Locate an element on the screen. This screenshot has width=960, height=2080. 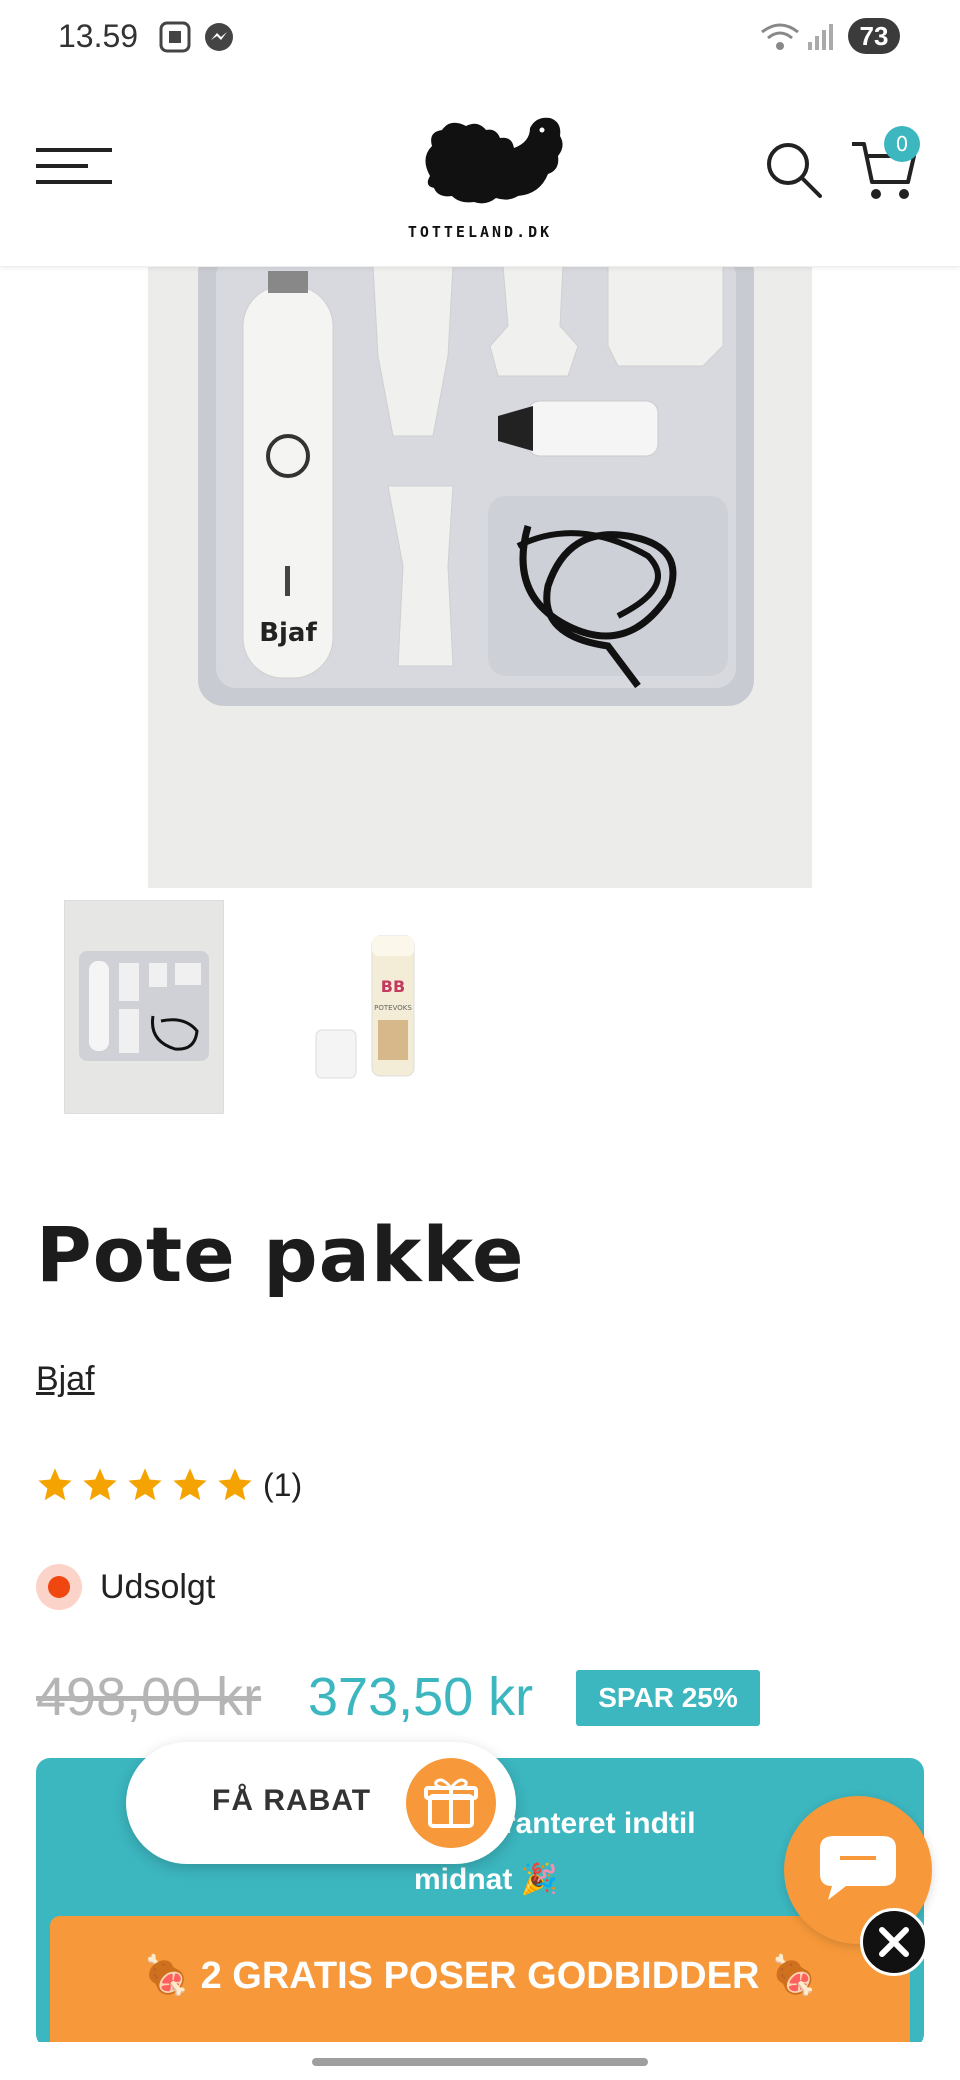
thumbnail-potevoks-image: BB POTEVOKS is located at coordinates (370, 1006).